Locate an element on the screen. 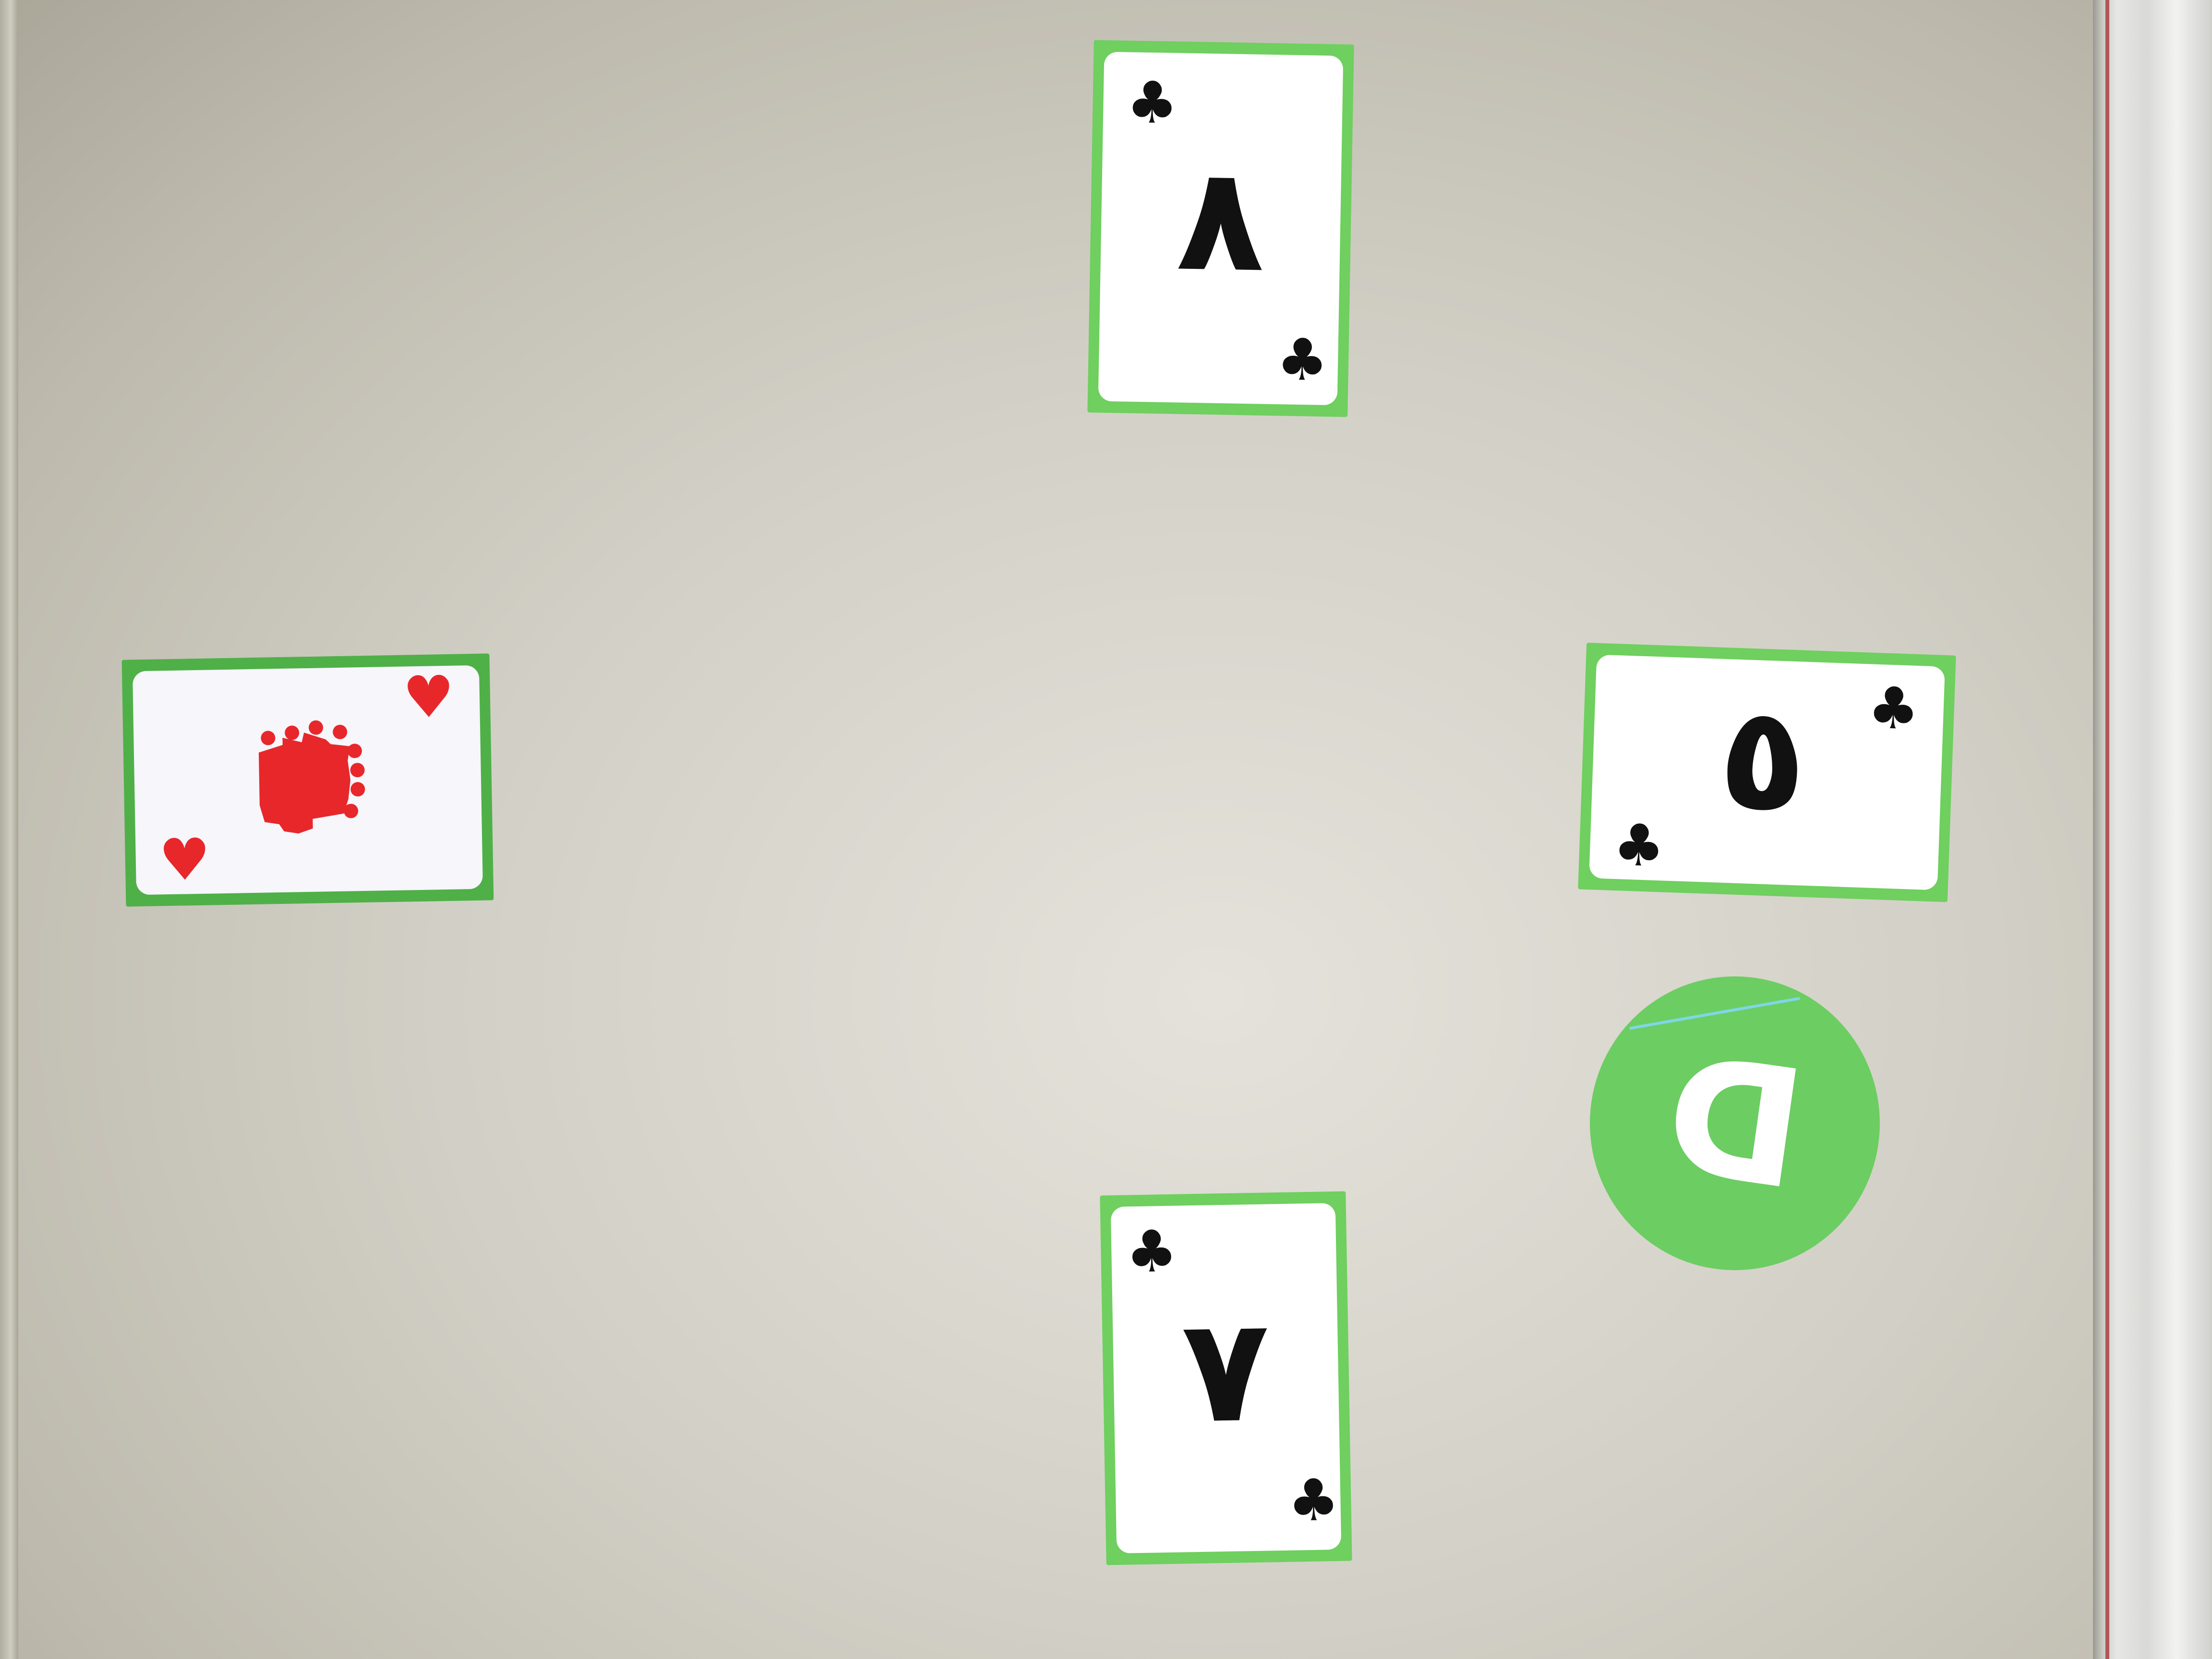  card-west: ♥ ♥ is located at coordinates (308, 780).